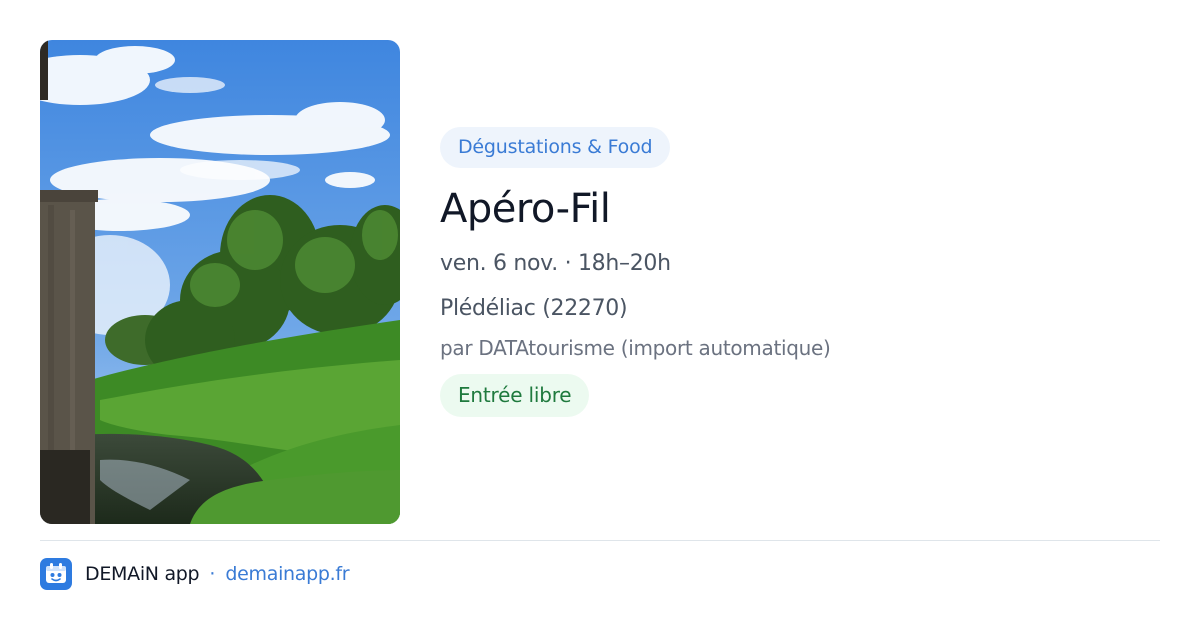 This screenshot has width=1200, height=630. What do you see at coordinates (555, 263) in the screenshot?
I see `event-datetime: ven. 6 nov. · 18h–20h` at bounding box center [555, 263].